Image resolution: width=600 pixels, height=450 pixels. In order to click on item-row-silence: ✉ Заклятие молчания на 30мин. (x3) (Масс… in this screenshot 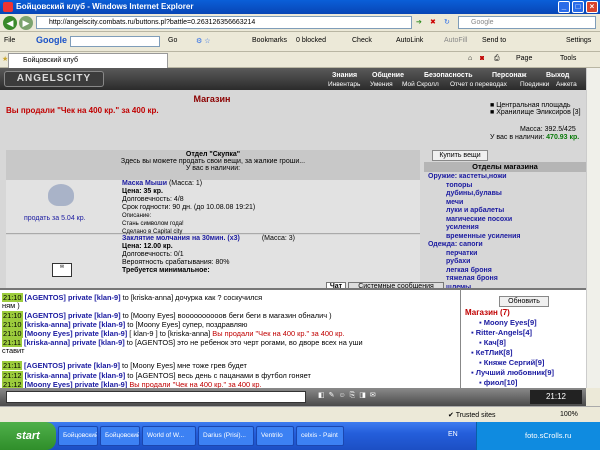, I will do `click(213, 261)`.